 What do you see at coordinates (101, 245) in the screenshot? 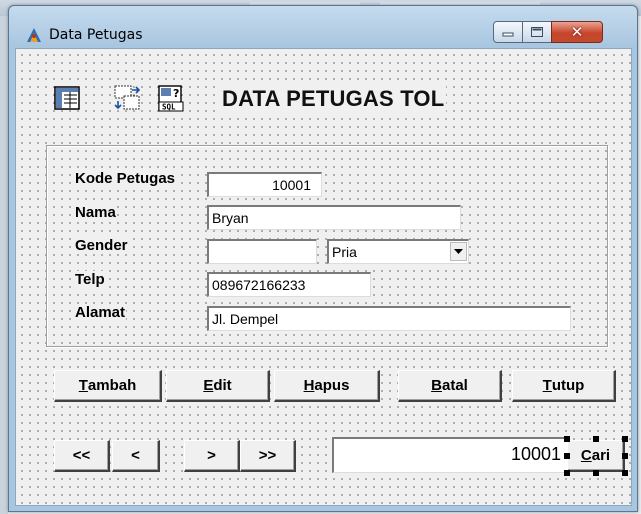
I see `gender-label: Gender` at bounding box center [101, 245].